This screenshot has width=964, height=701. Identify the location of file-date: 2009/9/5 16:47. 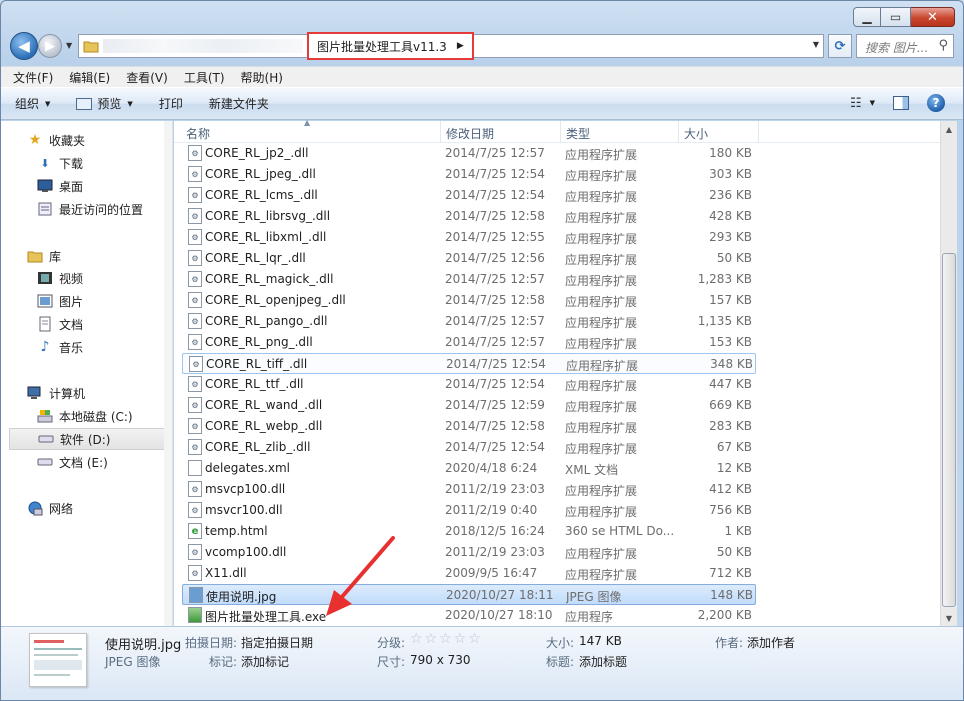
(491, 573).